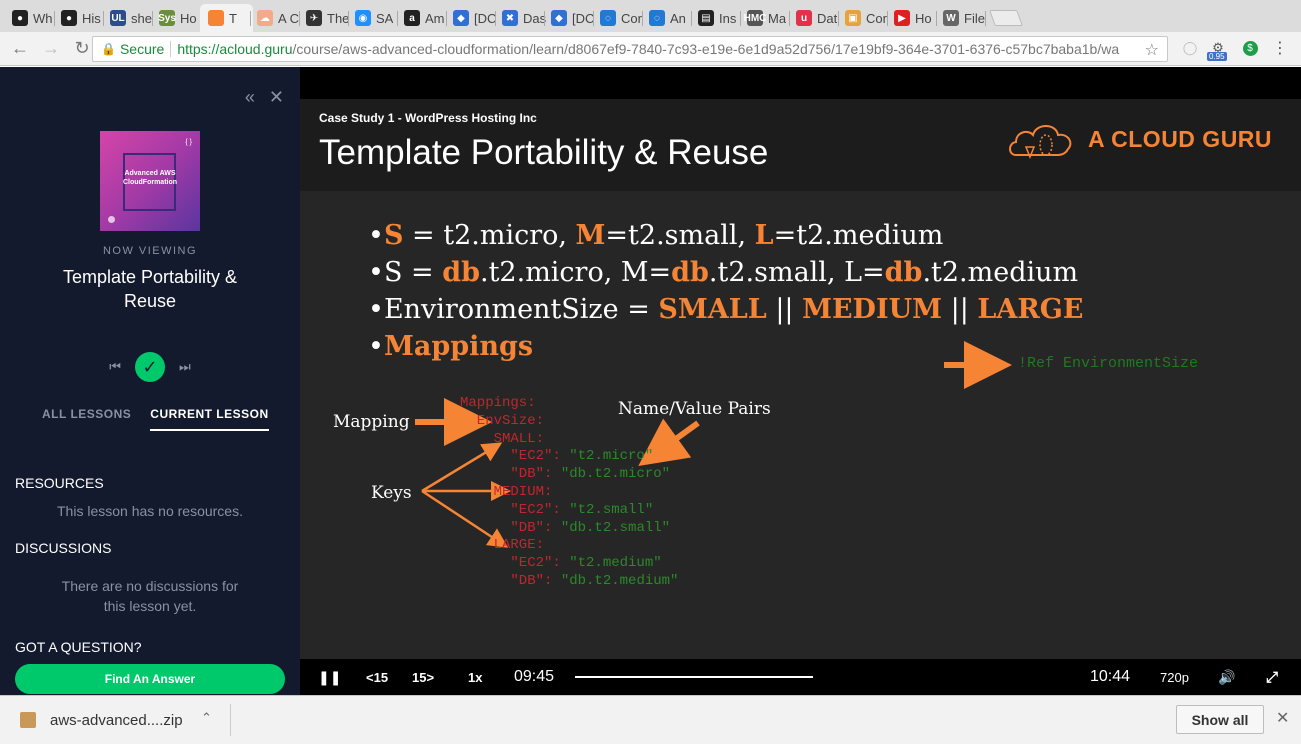 This screenshot has width=1301, height=744. I want to click on circle-icon: ◌, so click(657, 18).